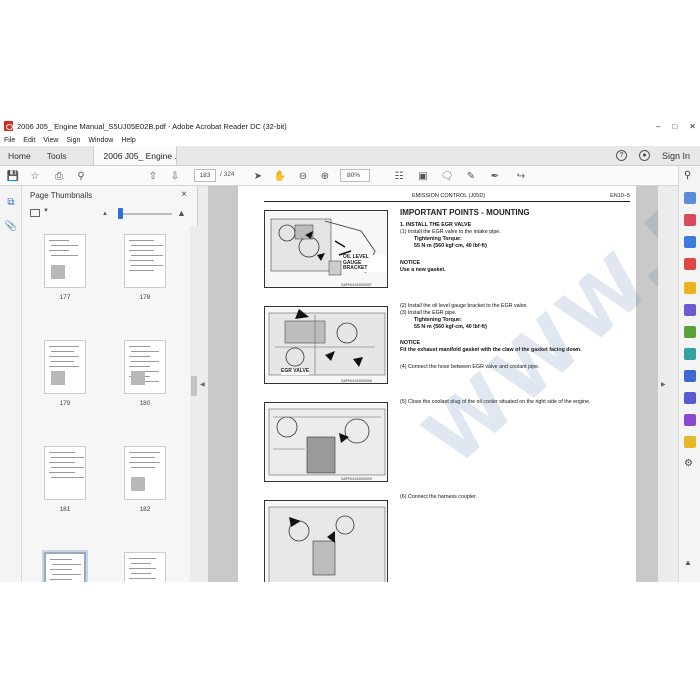  Describe the element at coordinates (676, 156) in the screenshot. I see `sign-in-link: Sign In` at that location.